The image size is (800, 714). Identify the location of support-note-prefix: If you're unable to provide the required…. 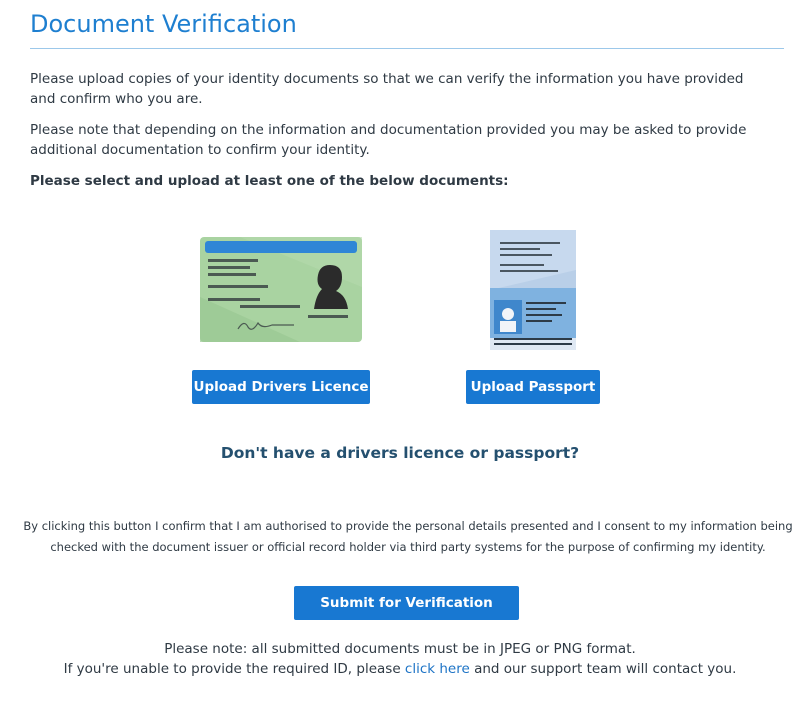
(234, 669).